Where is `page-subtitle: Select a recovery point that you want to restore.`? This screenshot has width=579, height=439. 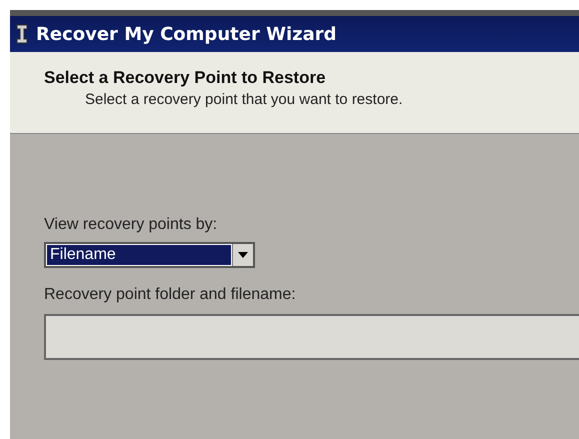 page-subtitle: Select a recovery point that you want to restore. is located at coordinates (244, 99).